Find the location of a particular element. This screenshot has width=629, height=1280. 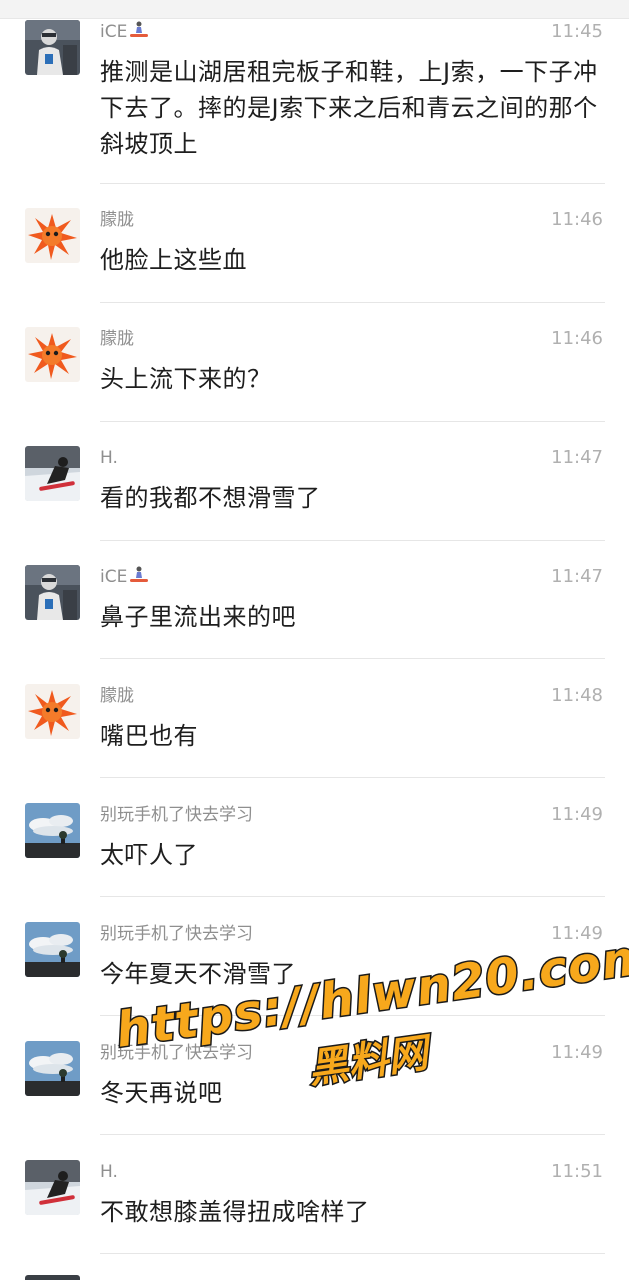

message-text: 不敢想膝盖得扭成啥样了 is located at coordinates (235, 1212).